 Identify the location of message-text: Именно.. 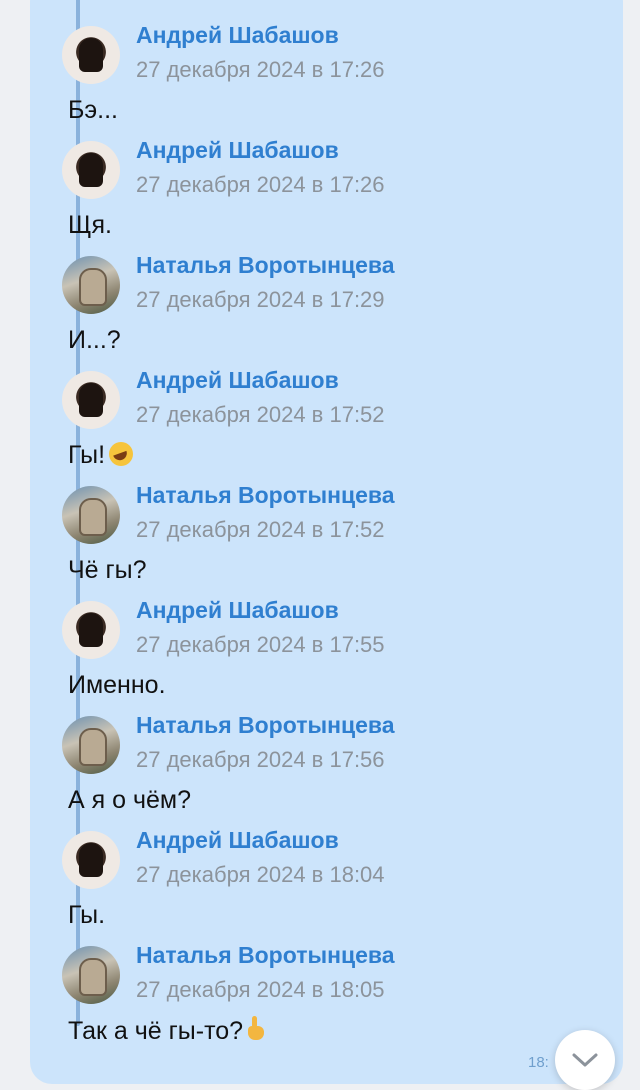
(117, 685).